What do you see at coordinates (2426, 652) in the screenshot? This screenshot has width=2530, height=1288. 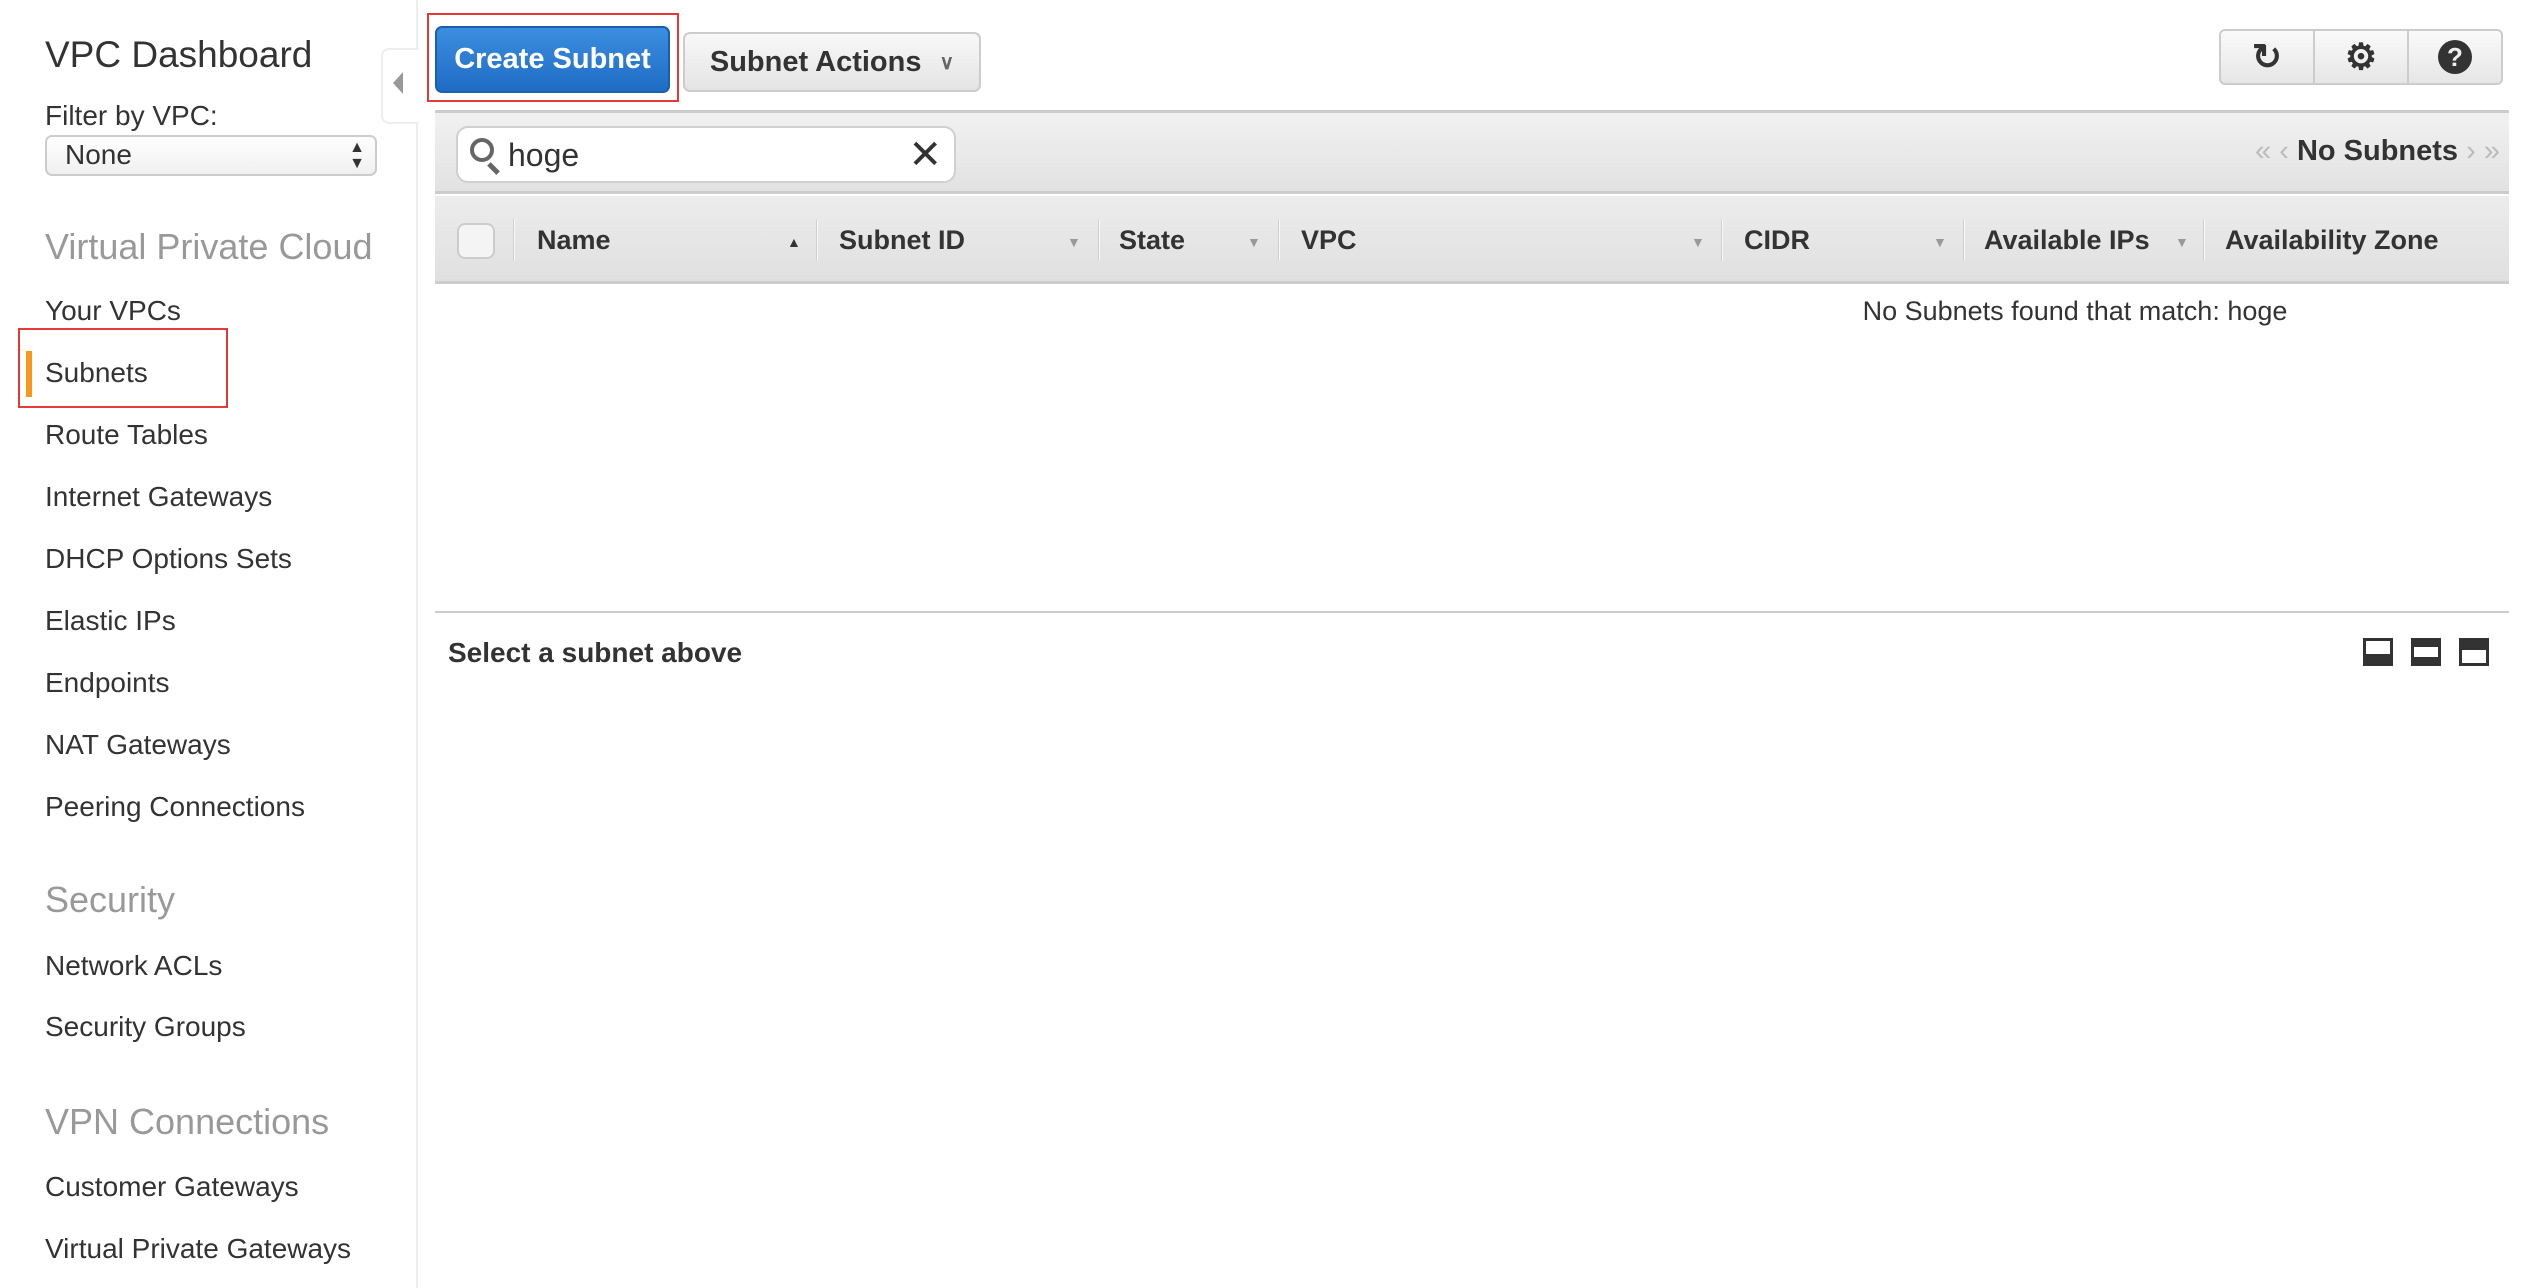 I see `layout-split-icon` at bounding box center [2426, 652].